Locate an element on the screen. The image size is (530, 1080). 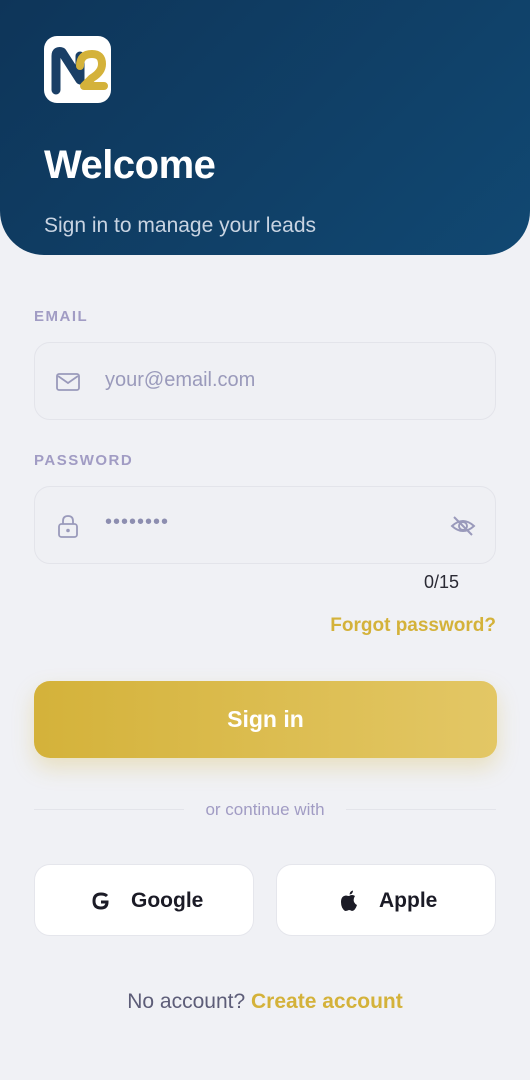
password-length-counter: 0/15 is located at coordinates (442, 582).